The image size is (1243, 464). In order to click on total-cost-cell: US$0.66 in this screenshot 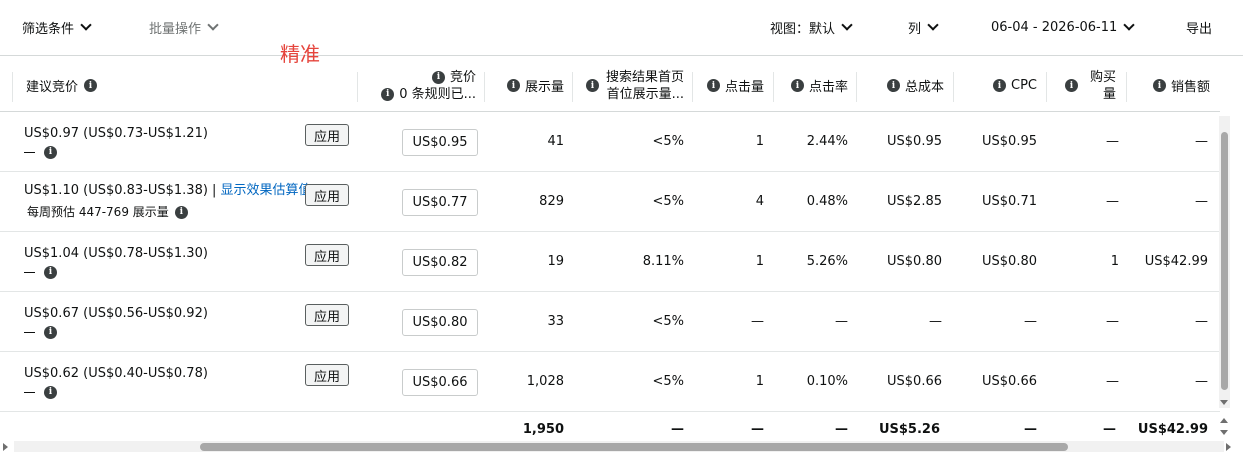, I will do `click(914, 381)`.